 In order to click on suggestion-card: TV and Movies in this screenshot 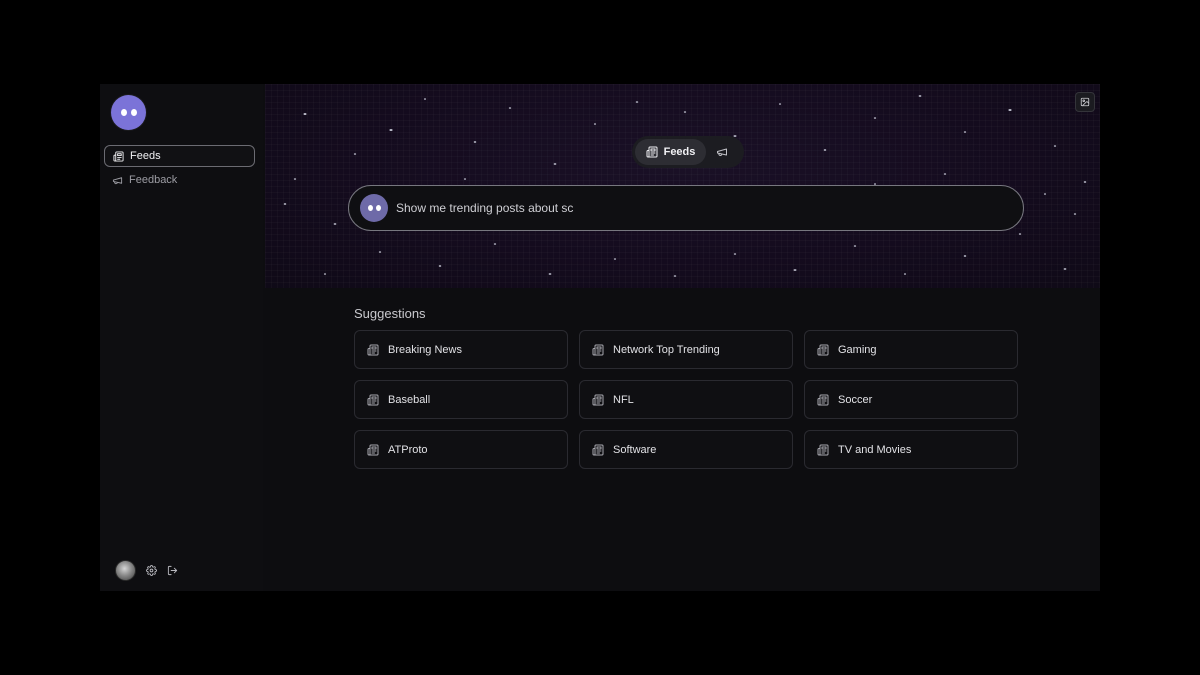, I will do `click(911, 449)`.